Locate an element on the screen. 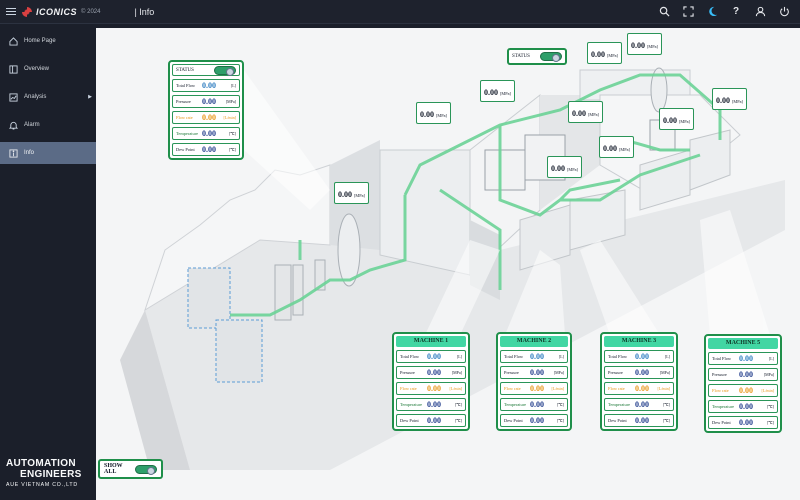 The height and width of the screenshot is (500, 800). status-chip: STATUS is located at coordinates (537, 56).